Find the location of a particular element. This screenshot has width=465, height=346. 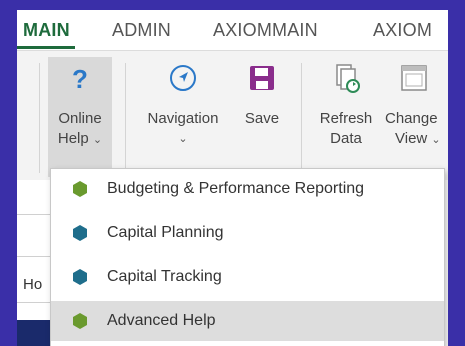

refresh-data-icon is located at coordinates (346, 81).